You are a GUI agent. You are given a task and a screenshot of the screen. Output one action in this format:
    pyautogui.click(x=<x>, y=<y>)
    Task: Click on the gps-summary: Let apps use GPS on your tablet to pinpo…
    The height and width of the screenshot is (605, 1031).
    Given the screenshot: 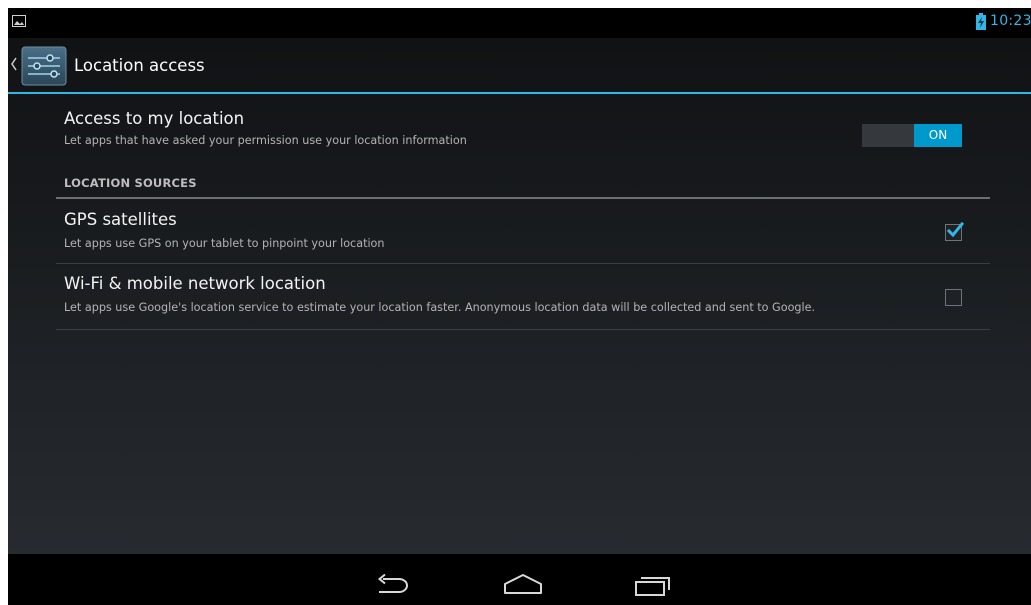 What is the action you would take?
    pyautogui.click(x=224, y=243)
    